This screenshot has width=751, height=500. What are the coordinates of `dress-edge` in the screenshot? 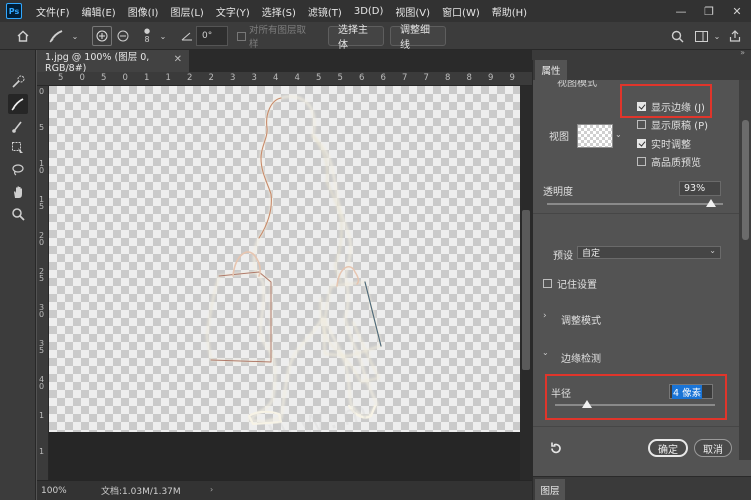 It's located at (349, 340).